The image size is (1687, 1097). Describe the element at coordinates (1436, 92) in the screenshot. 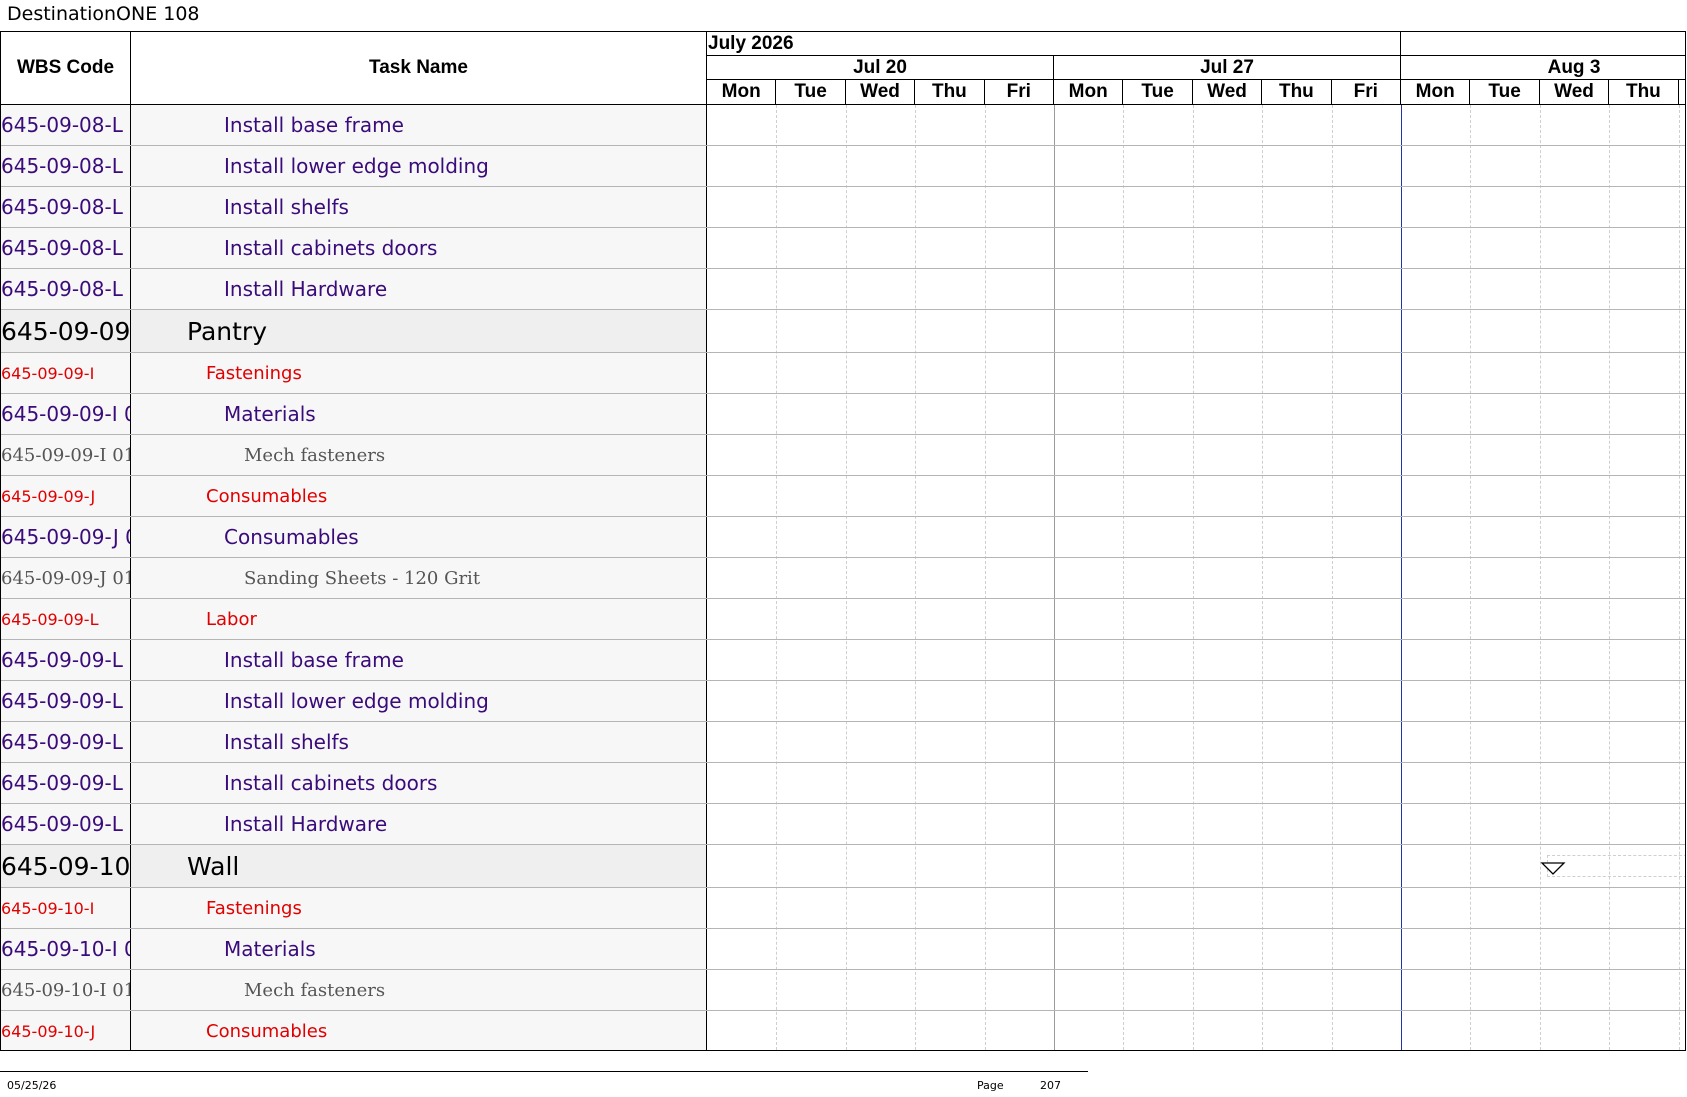

I see `timeline-day: Mon` at that location.